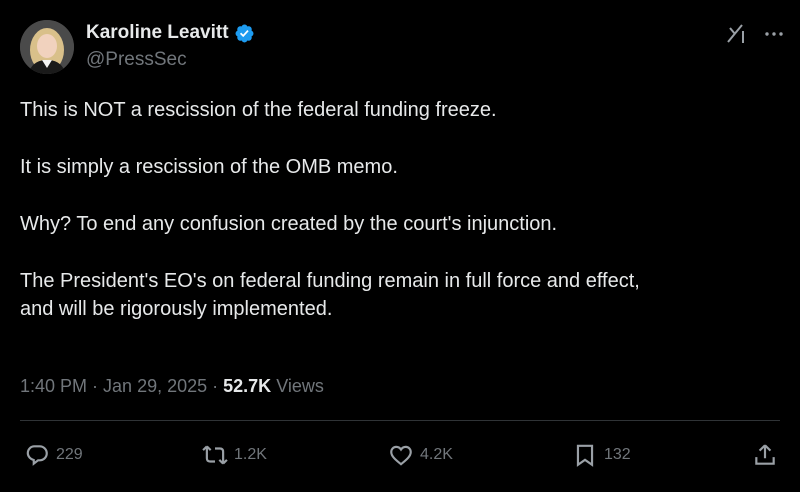 This screenshot has width=800, height=492. Describe the element at coordinates (774, 34) in the screenshot. I see `more-icon` at that location.